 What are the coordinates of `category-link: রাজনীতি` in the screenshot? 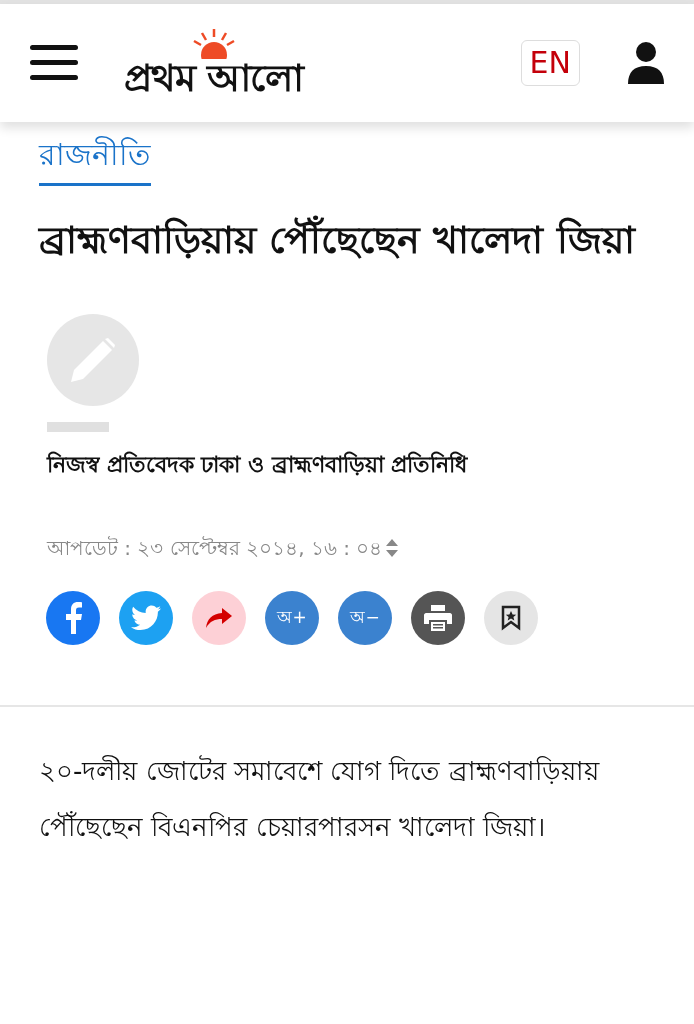 It's located at (95, 154).